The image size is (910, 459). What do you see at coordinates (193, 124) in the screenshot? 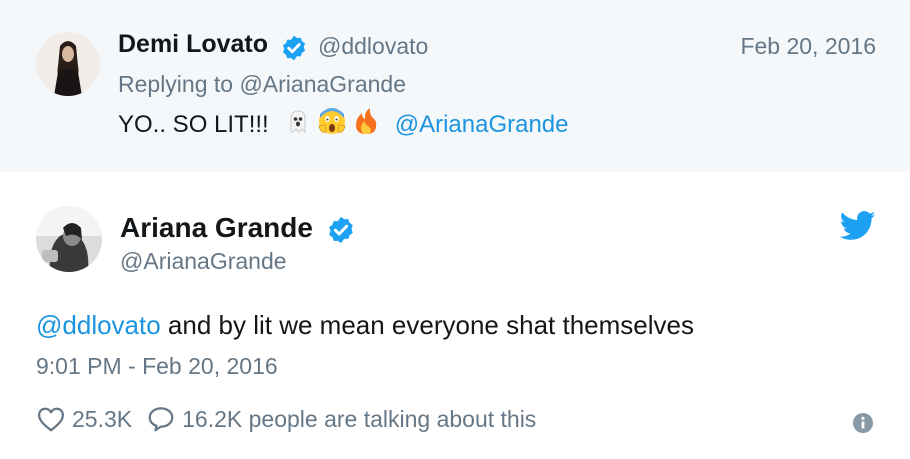
I see `reply-text-body: YO.. SO LIT!!!` at bounding box center [193, 124].